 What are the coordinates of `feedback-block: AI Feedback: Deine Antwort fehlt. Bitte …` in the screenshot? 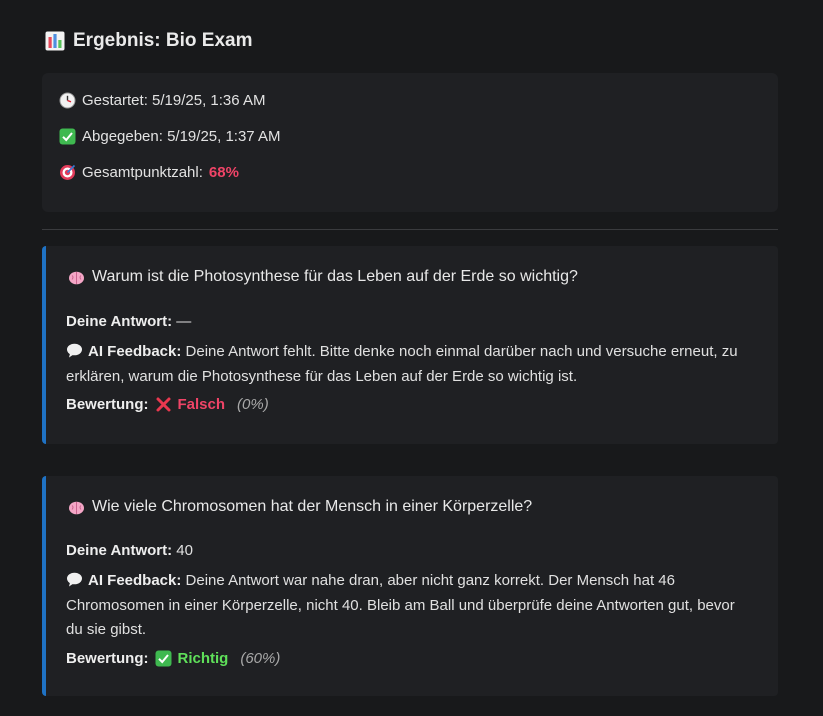 It's located at (407, 364).